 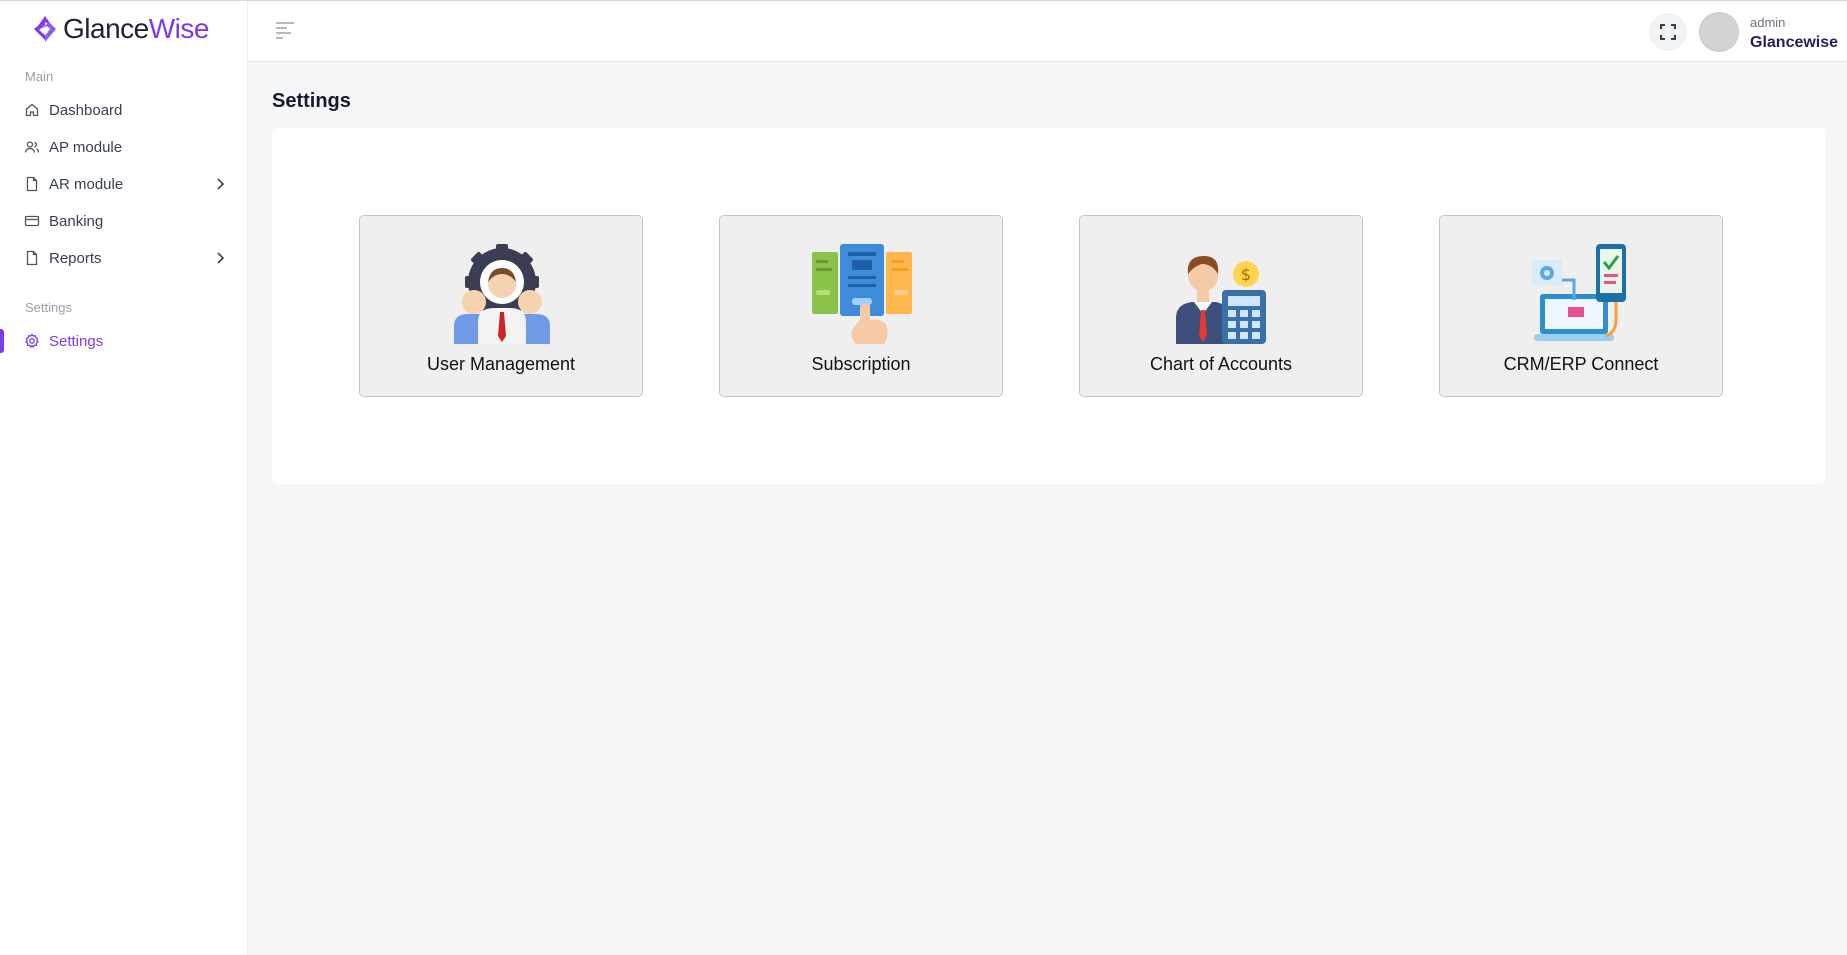 What do you see at coordinates (124, 147) in the screenshot?
I see `sidebar-item-ap-module: AP module` at bounding box center [124, 147].